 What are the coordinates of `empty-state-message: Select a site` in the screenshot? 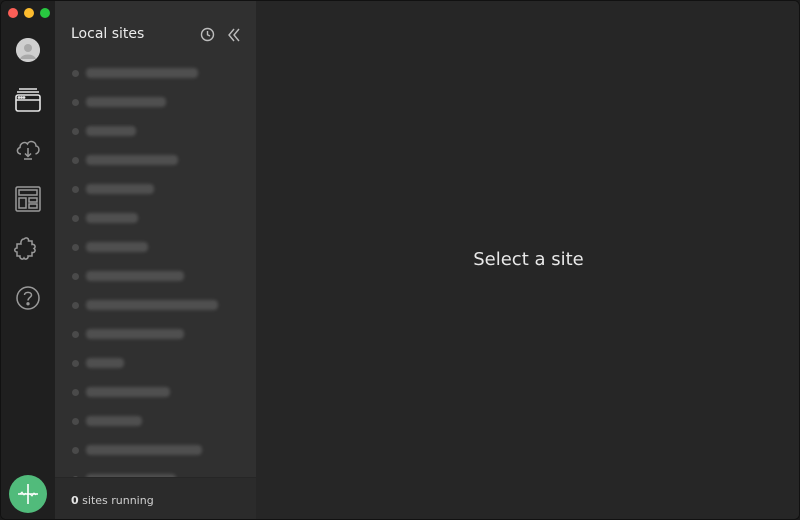 It's located at (528, 259).